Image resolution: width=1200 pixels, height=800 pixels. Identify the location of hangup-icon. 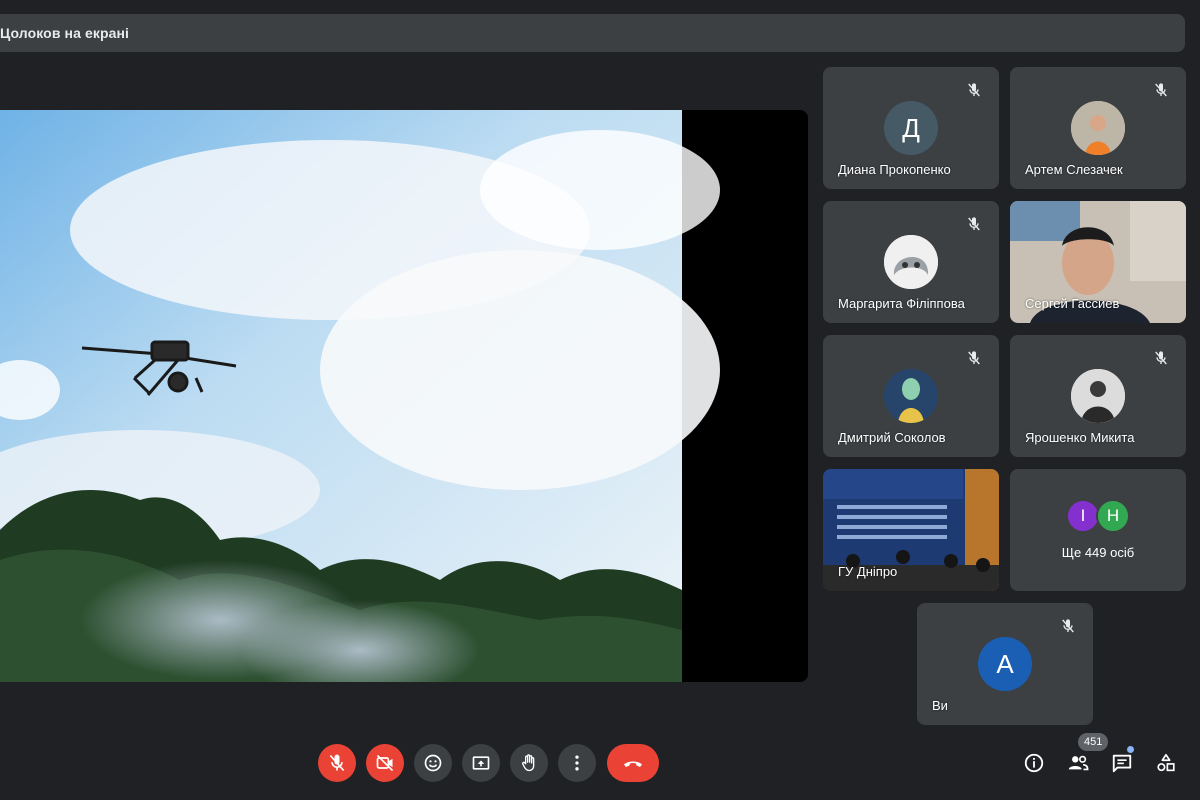
(633, 764).